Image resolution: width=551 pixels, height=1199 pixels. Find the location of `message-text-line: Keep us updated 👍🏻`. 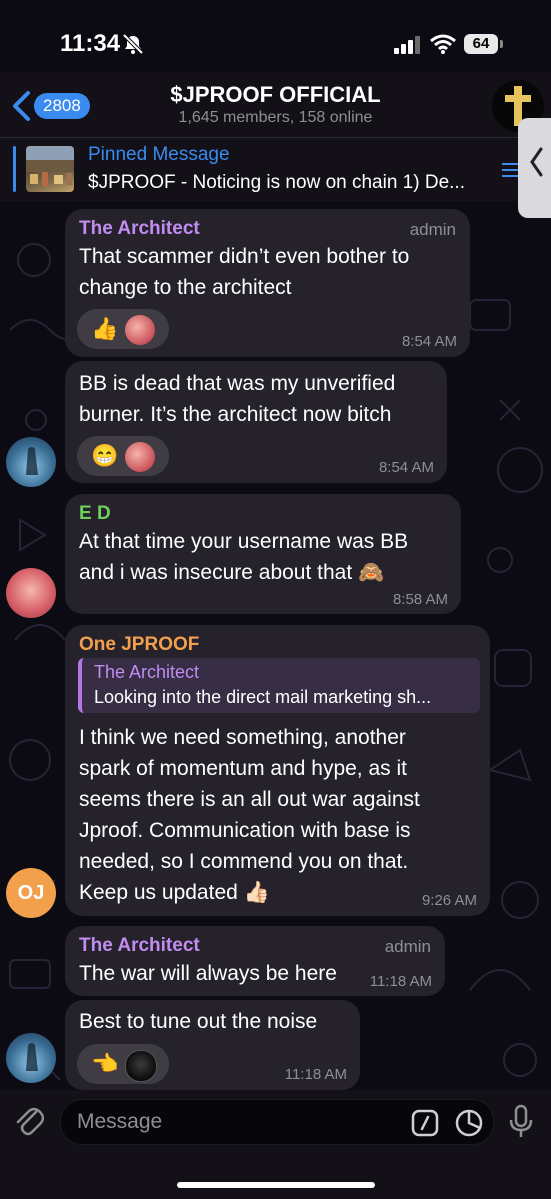

message-text-line: Keep us updated 👍🏻 is located at coordinates (174, 892).